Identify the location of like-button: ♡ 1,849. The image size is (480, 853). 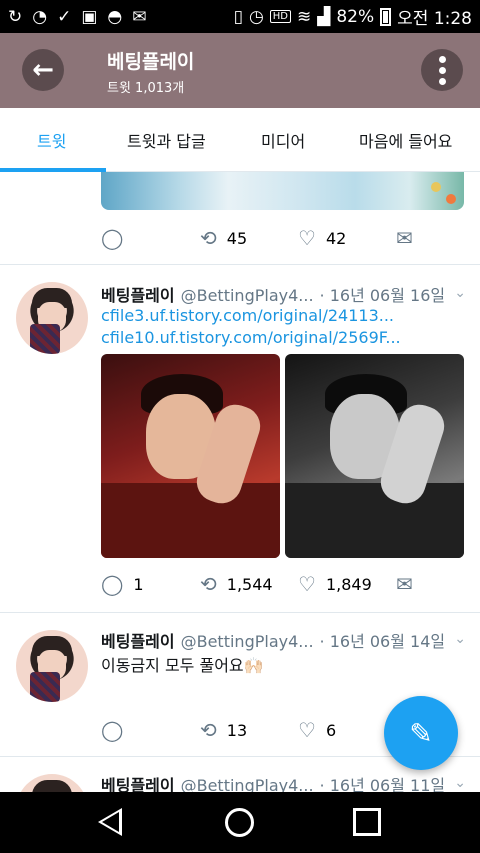
(335, 584).